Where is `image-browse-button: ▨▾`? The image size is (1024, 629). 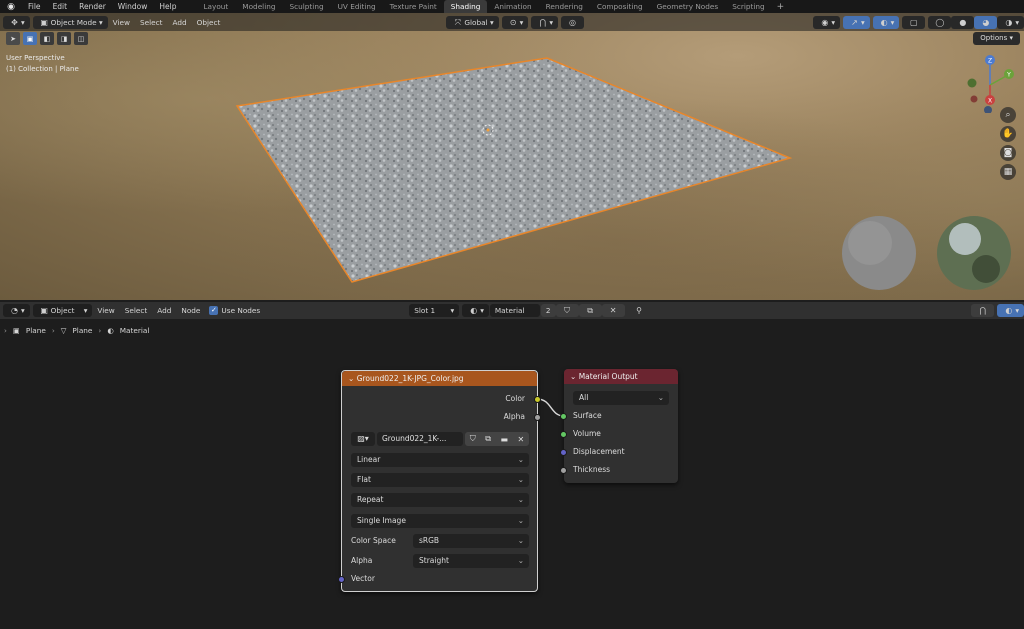 image-browse-button: ▨▾ is located at coordinates (363, 439).